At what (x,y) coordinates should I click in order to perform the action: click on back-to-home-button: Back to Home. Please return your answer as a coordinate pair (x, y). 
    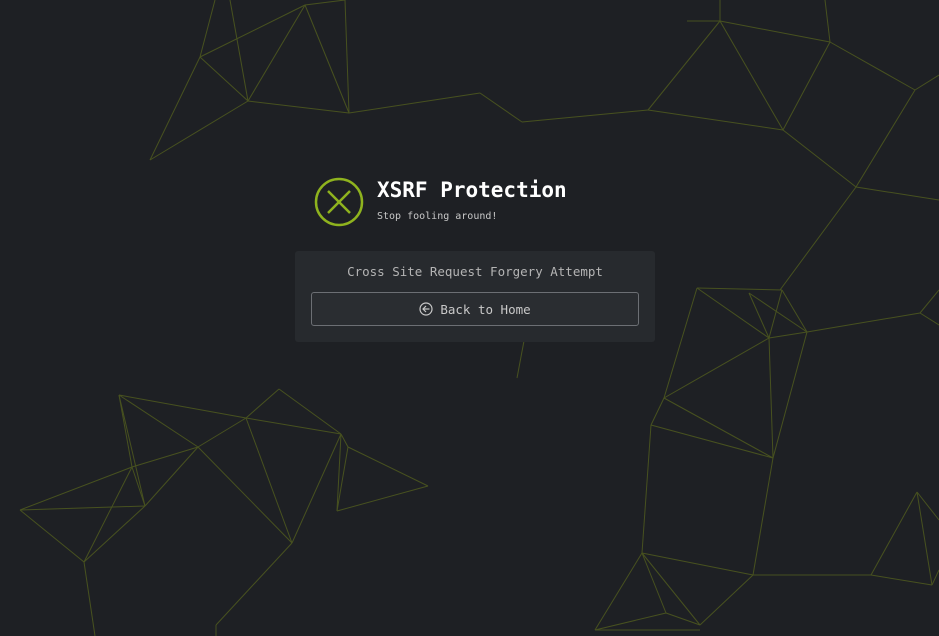
    Looking at the image, I should click on (475, 309).